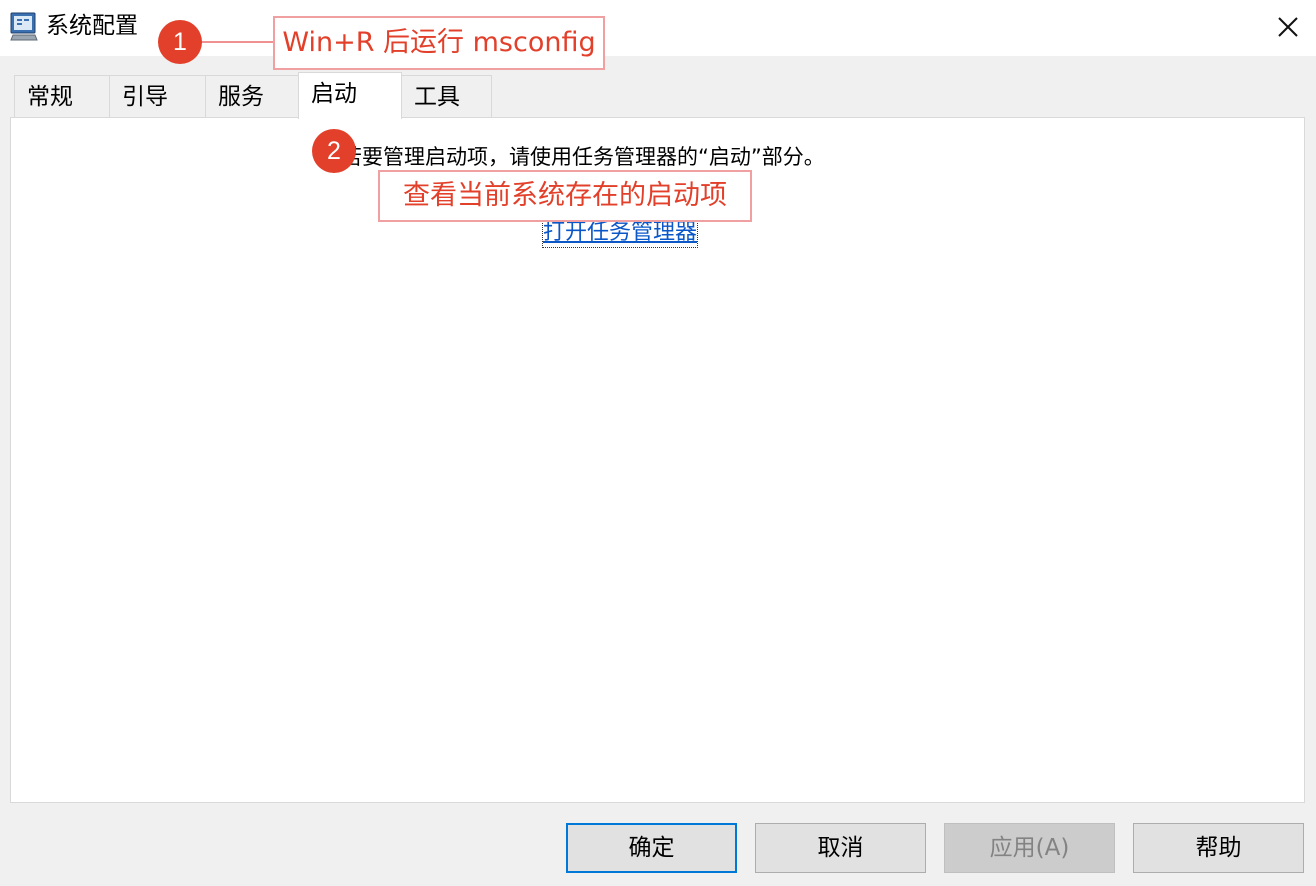  I want to click on open-task-manager-link: 打开任务管理器, so click(620, 233).